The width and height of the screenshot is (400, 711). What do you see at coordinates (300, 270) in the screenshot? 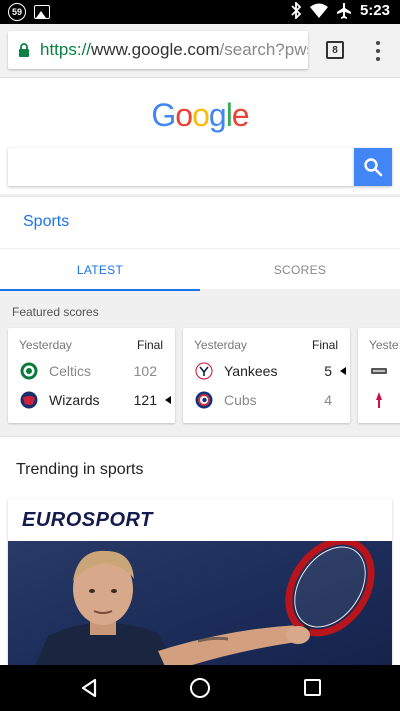
I see `tab-scores: SCORES` at bounding box center [300, 270].